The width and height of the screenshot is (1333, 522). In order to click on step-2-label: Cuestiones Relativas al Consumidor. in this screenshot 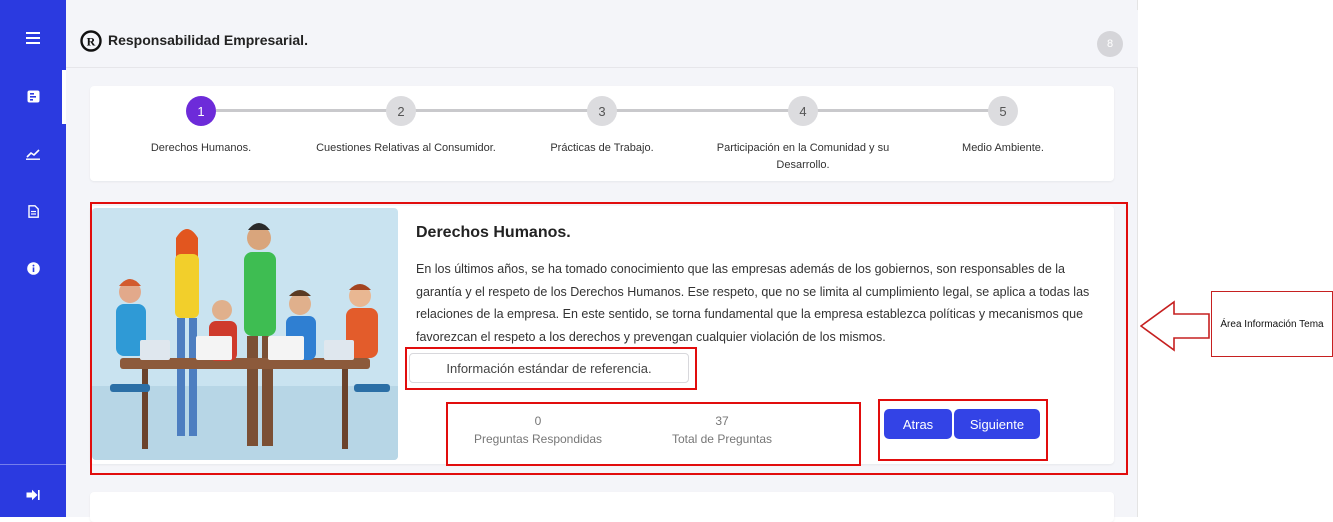, I will do `click(406, 148)`.